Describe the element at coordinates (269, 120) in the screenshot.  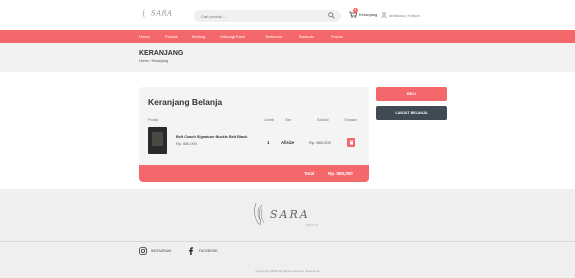
I see `column-header-qty: Jumlah` at that location.